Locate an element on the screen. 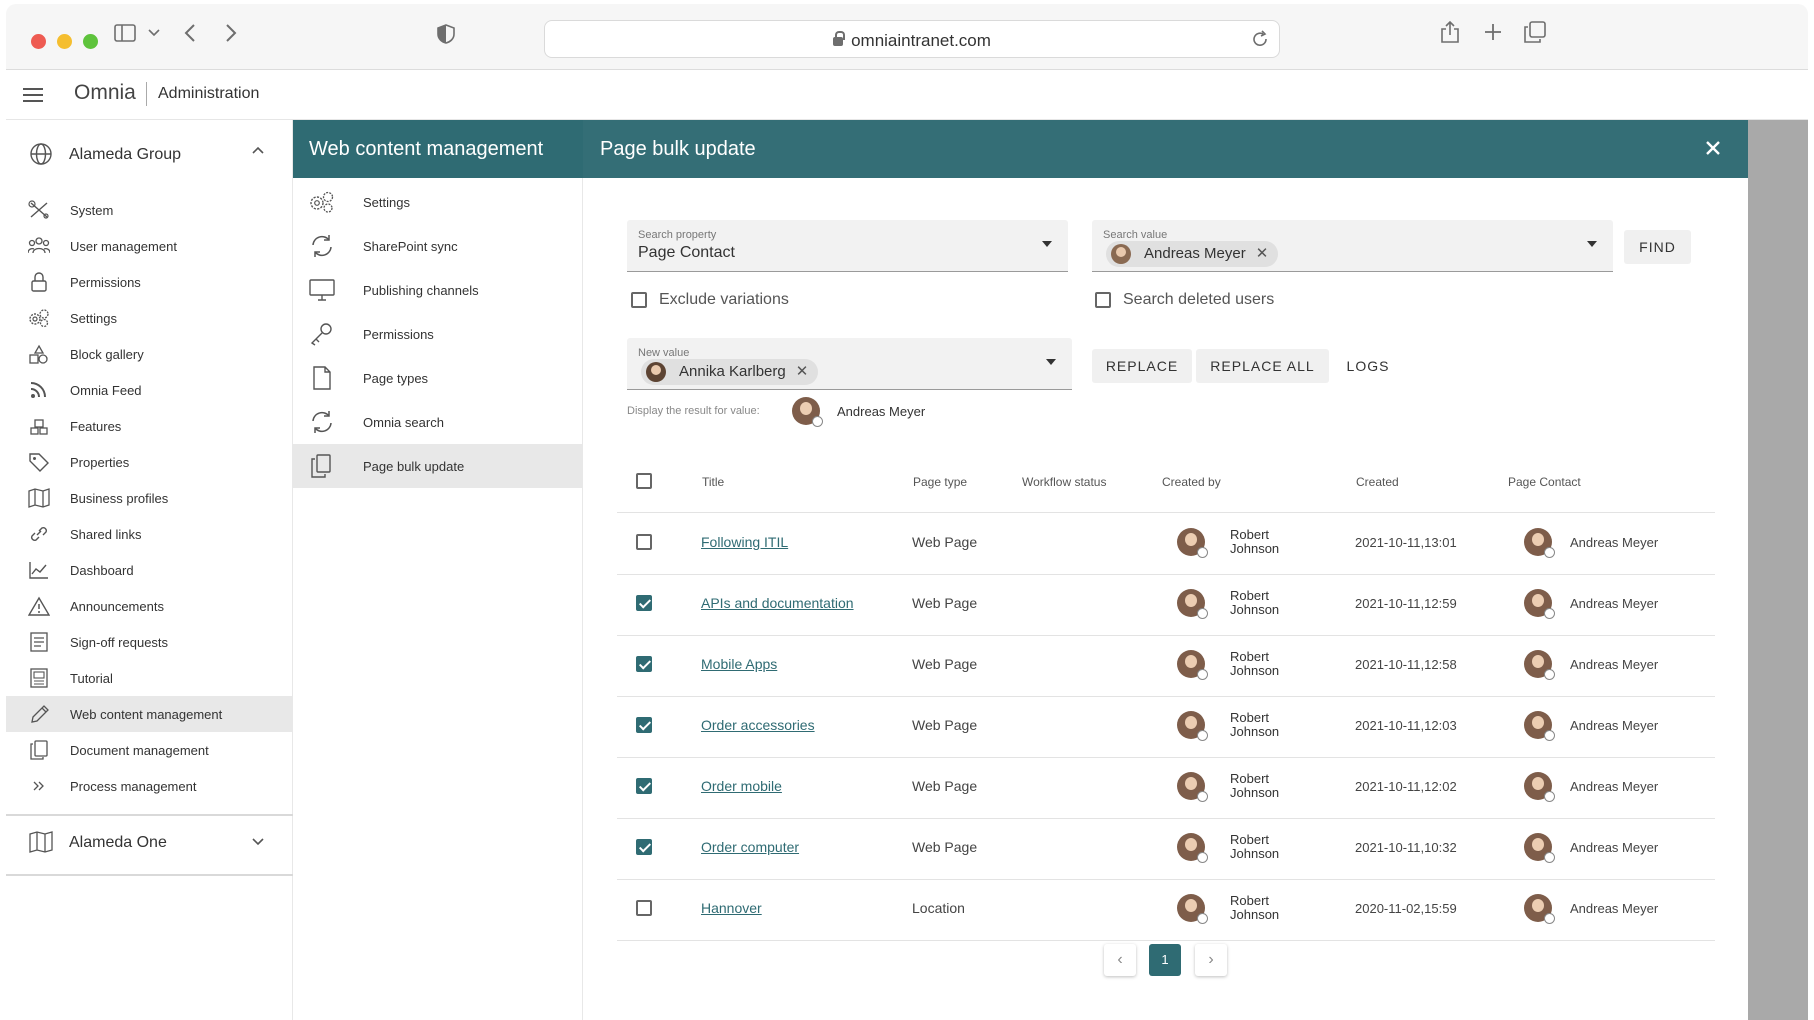 This screenshot has width=1814, height=1020. chevron-up-icon is located at coordinates (258, 150).